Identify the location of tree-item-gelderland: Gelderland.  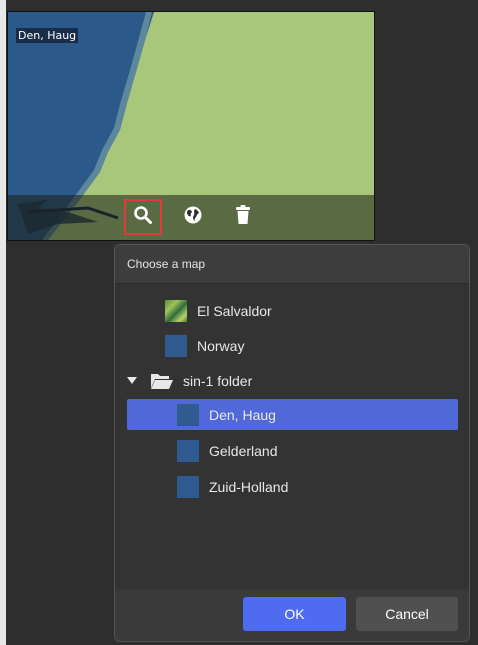
(316, 450).